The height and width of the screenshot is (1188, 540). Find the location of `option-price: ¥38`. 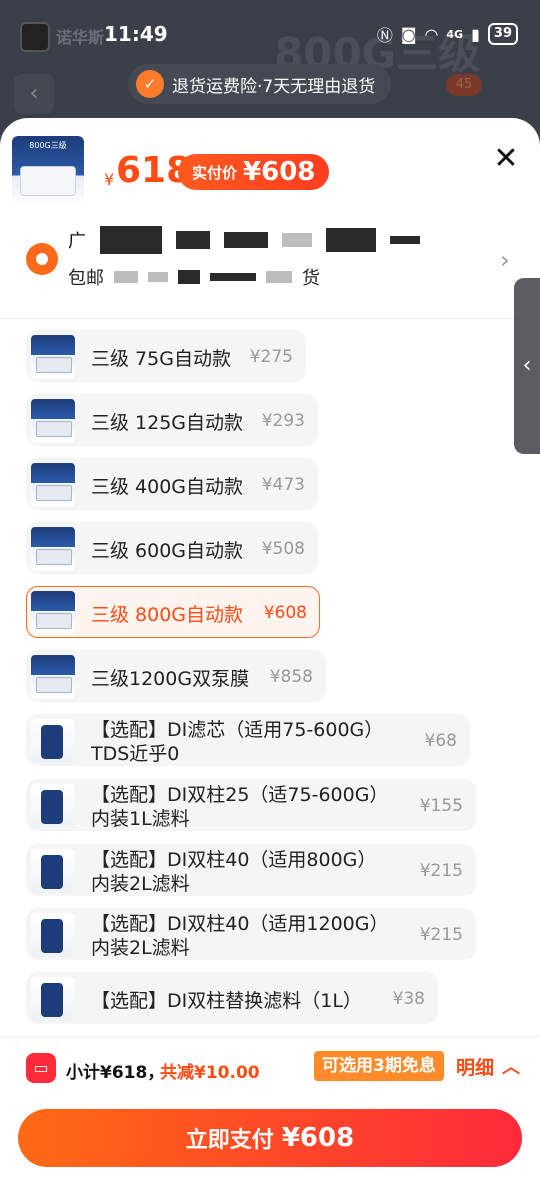

option-price: ¥38 is located at coordinates (408, 999).